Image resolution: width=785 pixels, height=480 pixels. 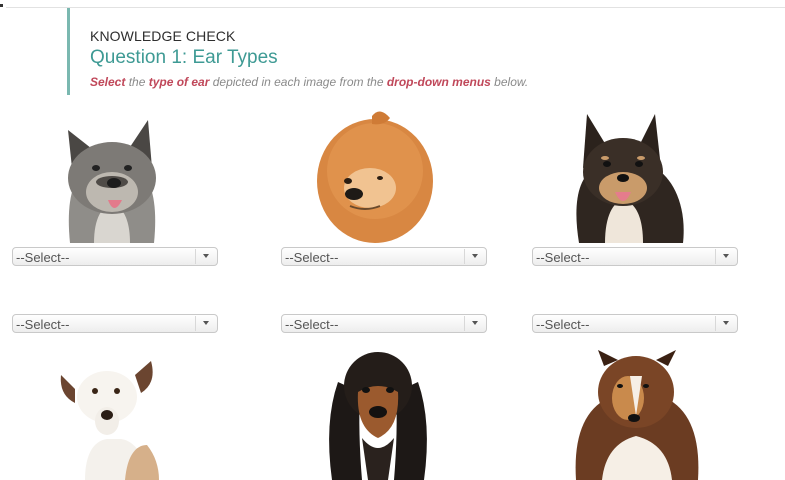 What do you see at coordinates (635, 256) in the screenshot?
I see `ear-type-select-3: --Select--` at bounding box center [635, 256].